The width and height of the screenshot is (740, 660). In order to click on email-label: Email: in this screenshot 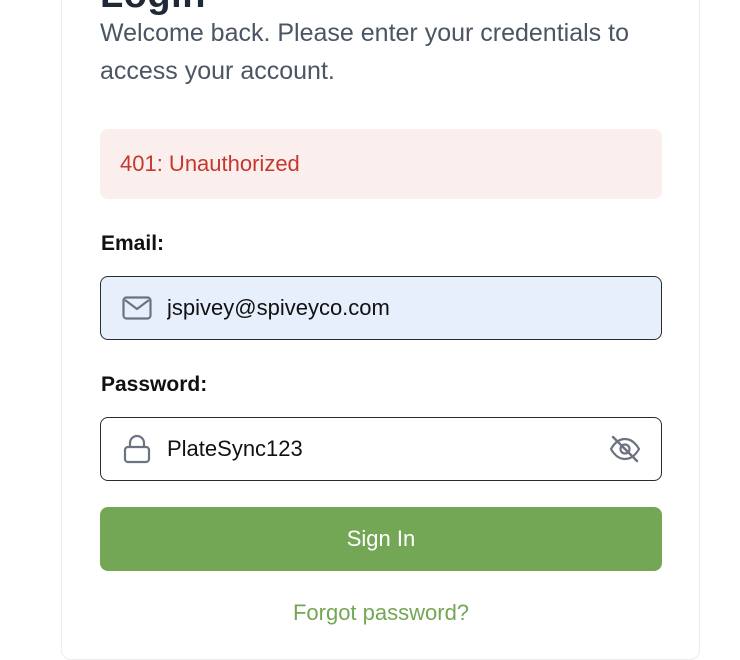, I will do `click(133, 243)`.